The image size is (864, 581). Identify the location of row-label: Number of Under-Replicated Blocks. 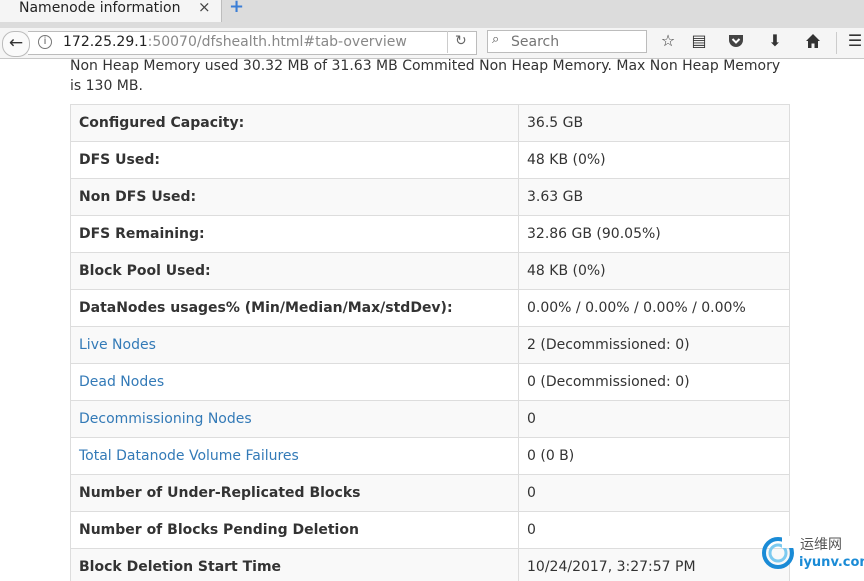
(294, 493).